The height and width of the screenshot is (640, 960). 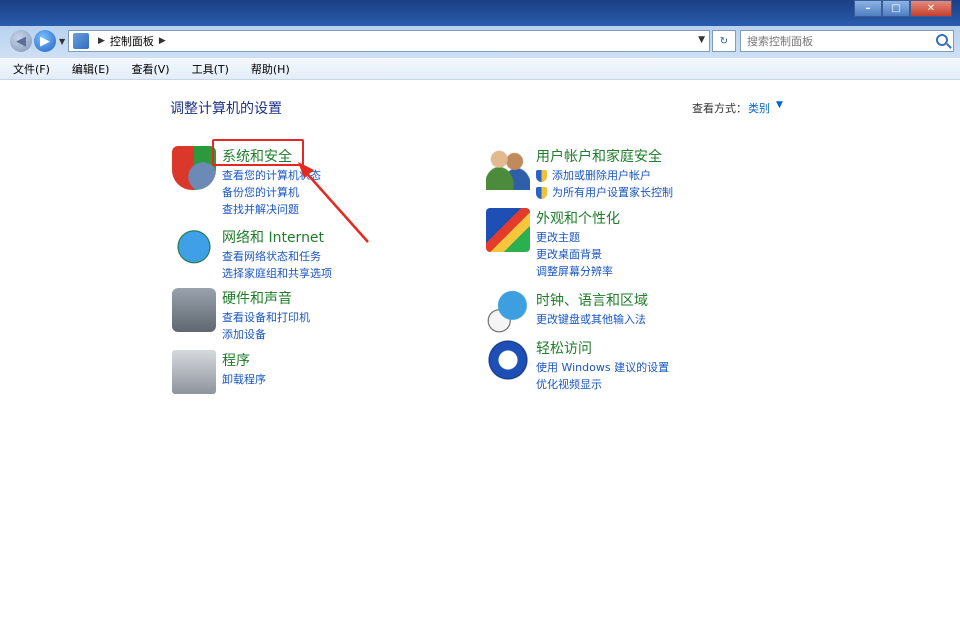 What do you see at coordinates (277, 273) in the screenshot?
I see `link-homegroup-sharing: 选择家庭组和共享选项` at bounding box center [277, 273].